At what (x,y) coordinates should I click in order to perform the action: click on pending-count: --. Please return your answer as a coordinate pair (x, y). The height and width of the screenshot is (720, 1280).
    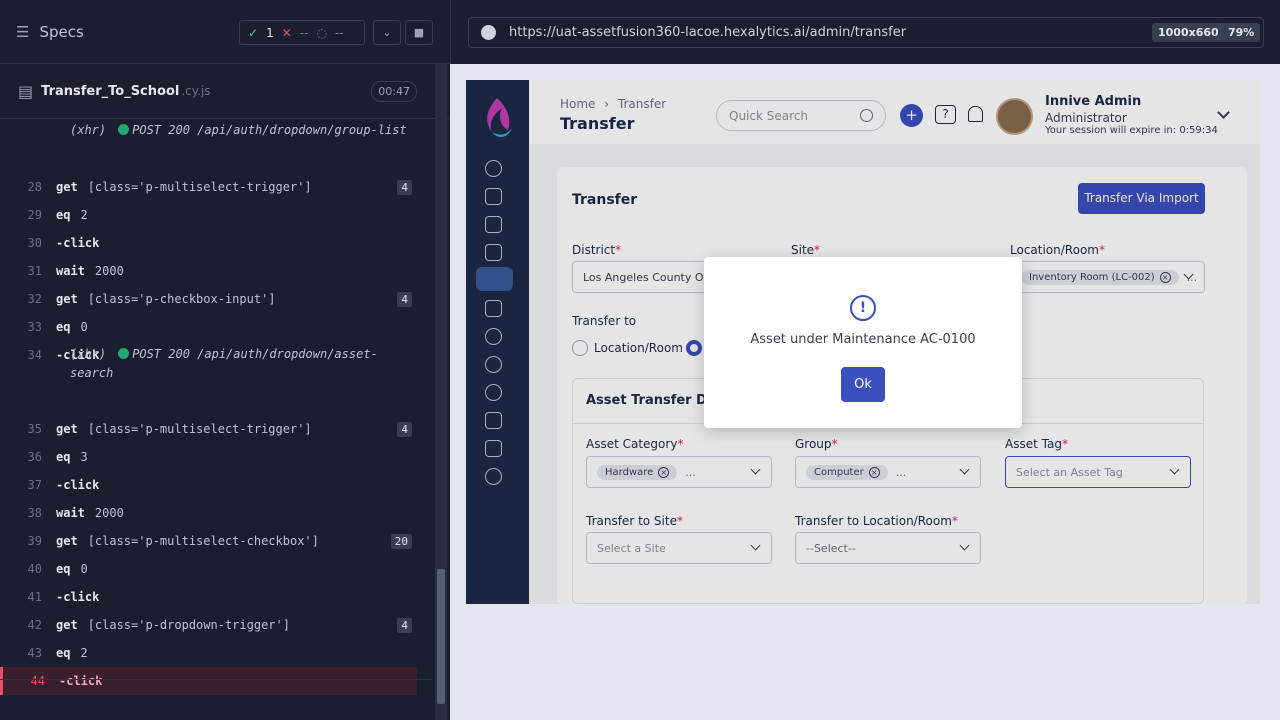
    Looking at the image, I should click on (339, 32).